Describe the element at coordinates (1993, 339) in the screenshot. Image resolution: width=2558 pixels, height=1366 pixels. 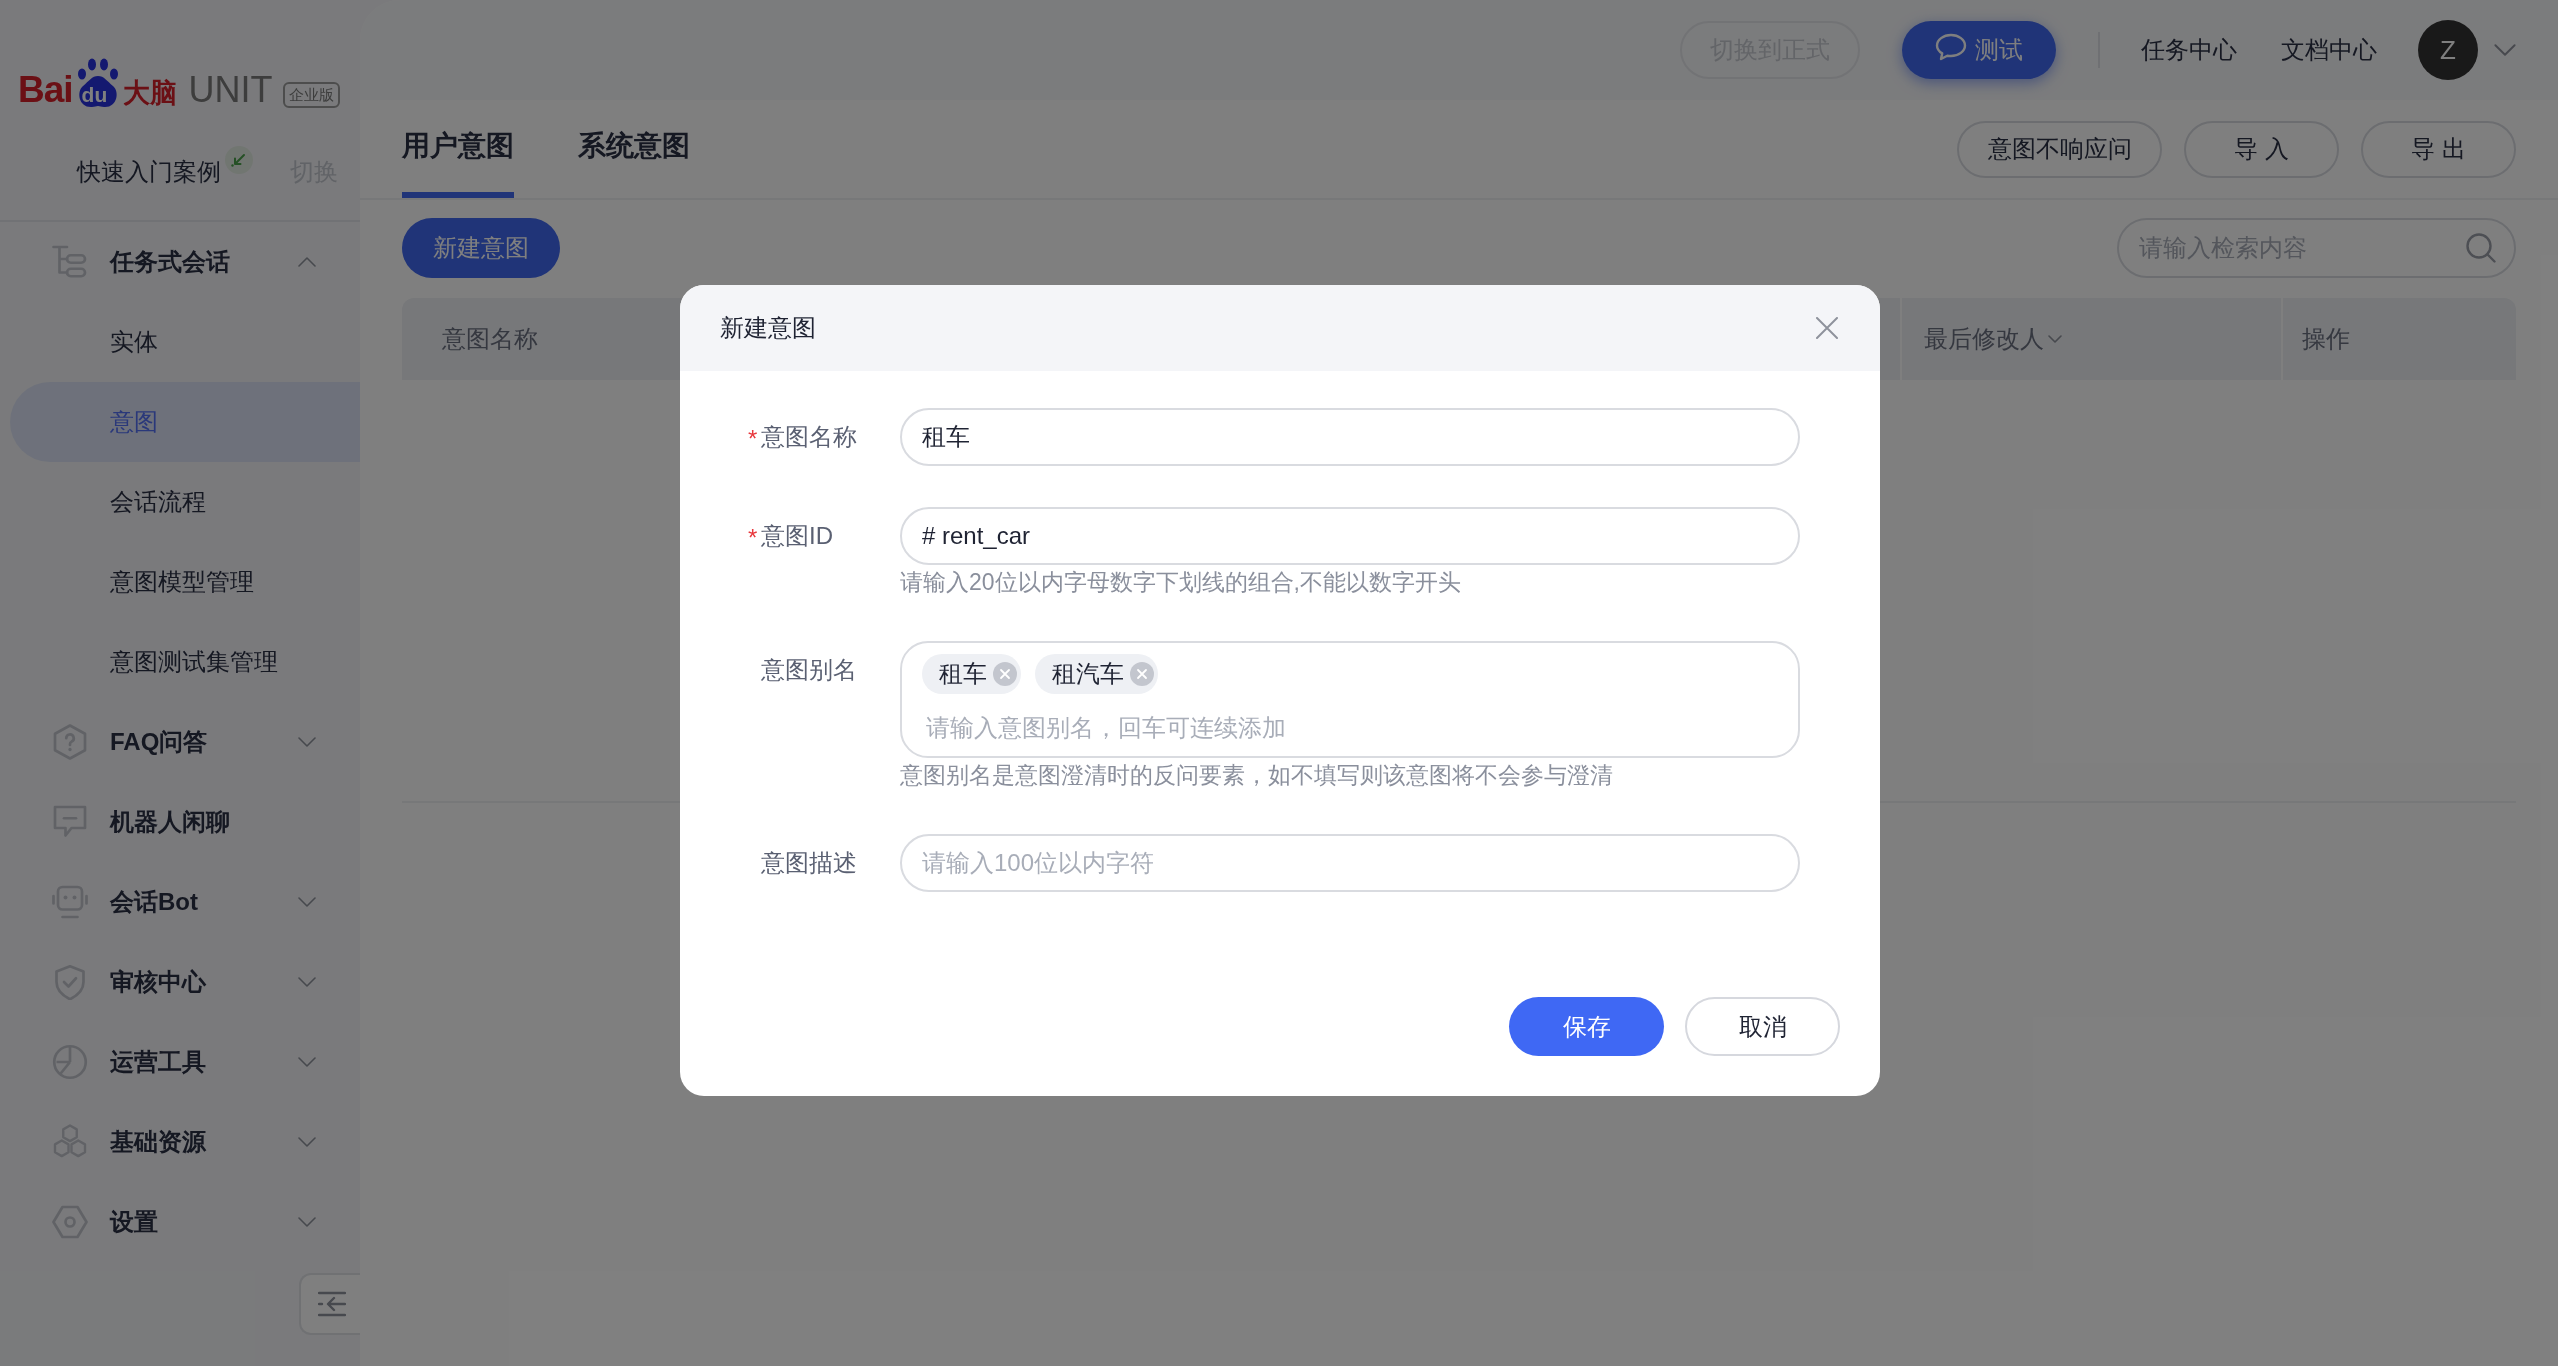
I see `column-header: 最后修改人` at that location.